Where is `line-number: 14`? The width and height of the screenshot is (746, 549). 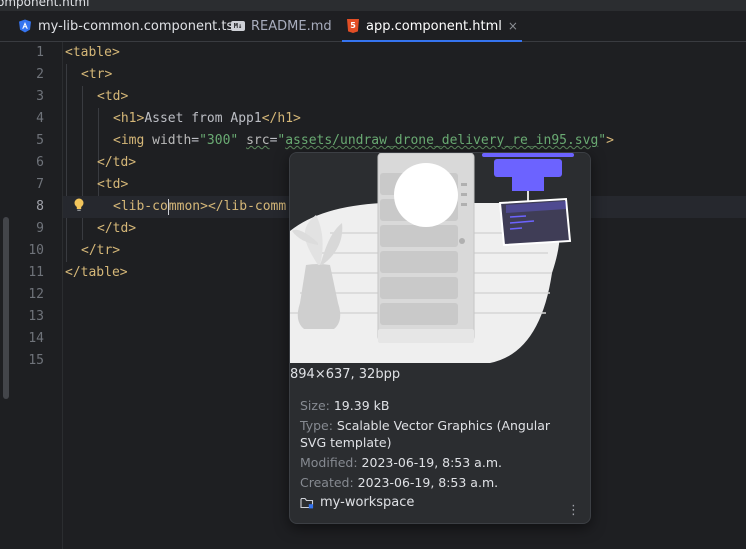
line-number: 14 is located at coordinates (36, 338).